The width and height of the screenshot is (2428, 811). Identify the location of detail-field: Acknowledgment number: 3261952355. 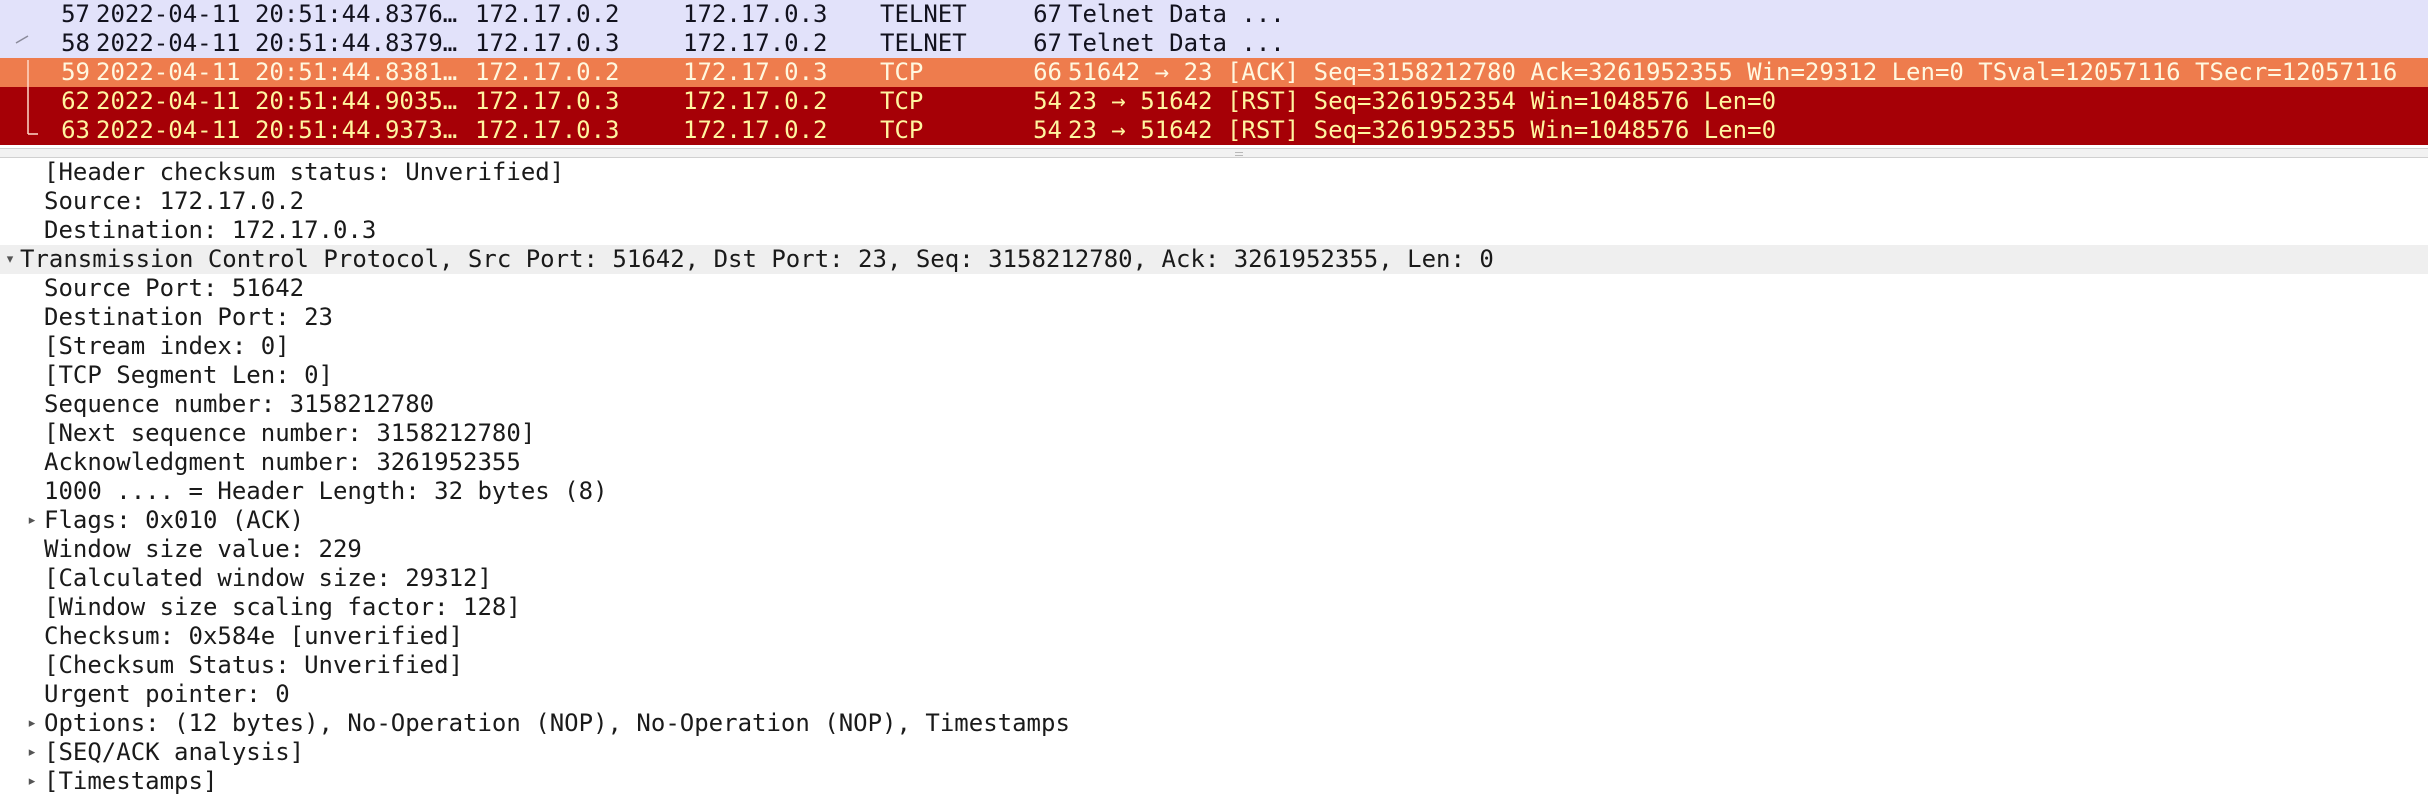
(1214, 462).